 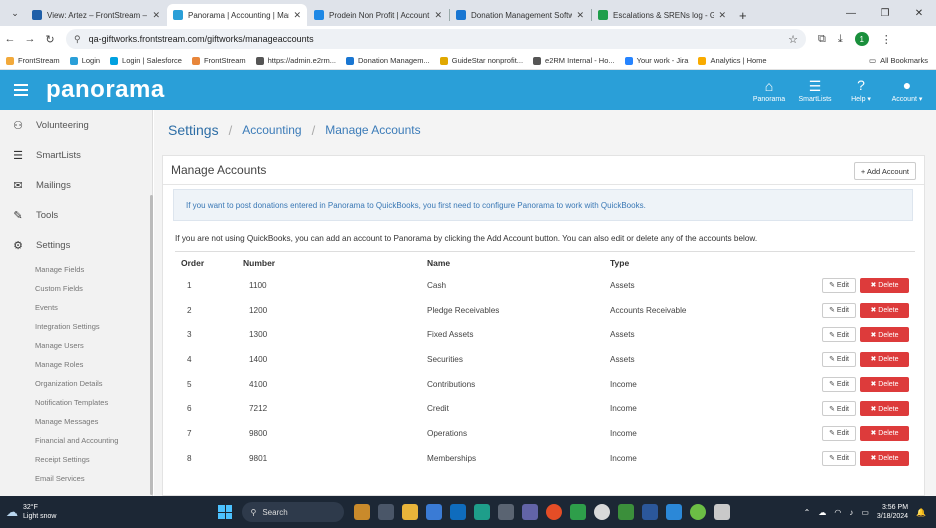 What do you see at coordinates (76, 245) in the screenshot?
I see `sidebar-item-settings: ⚙ Settings` at bounding box center [76, 245].